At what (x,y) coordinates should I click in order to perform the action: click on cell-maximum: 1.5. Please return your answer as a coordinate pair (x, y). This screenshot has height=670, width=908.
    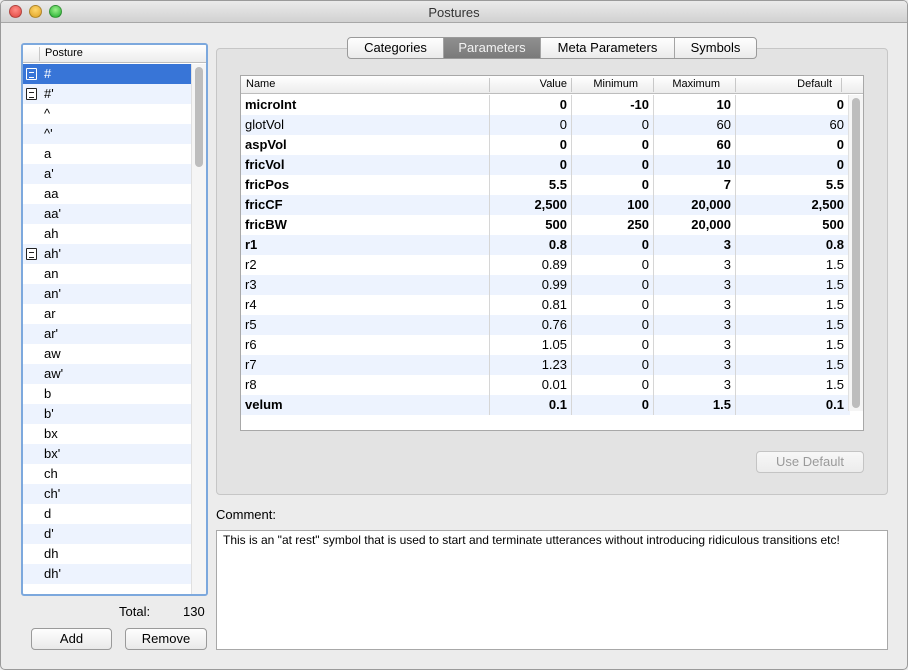
    Looking at the image, I should click on (721, 404).